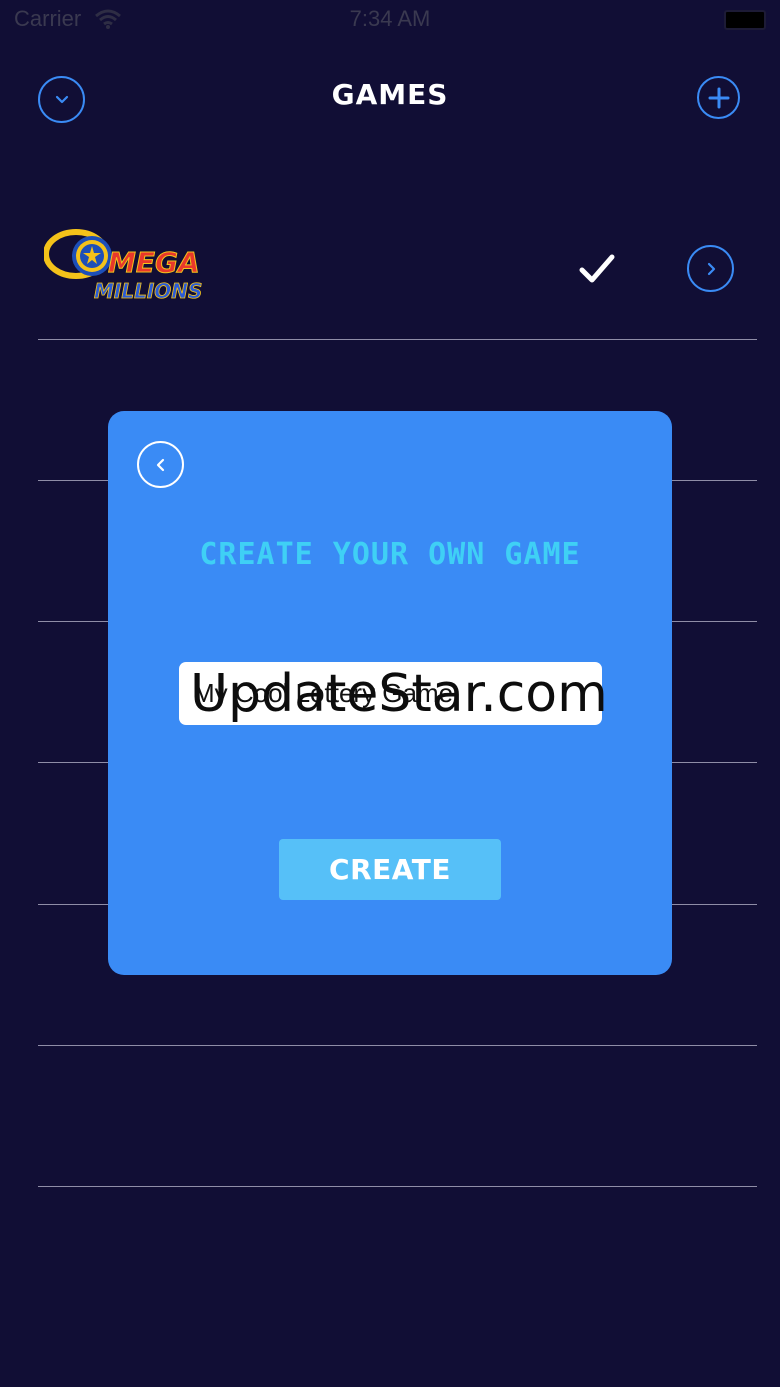 This screenshot has width=780, height=1387. I want to click on game-name-input, so click(390, 693).